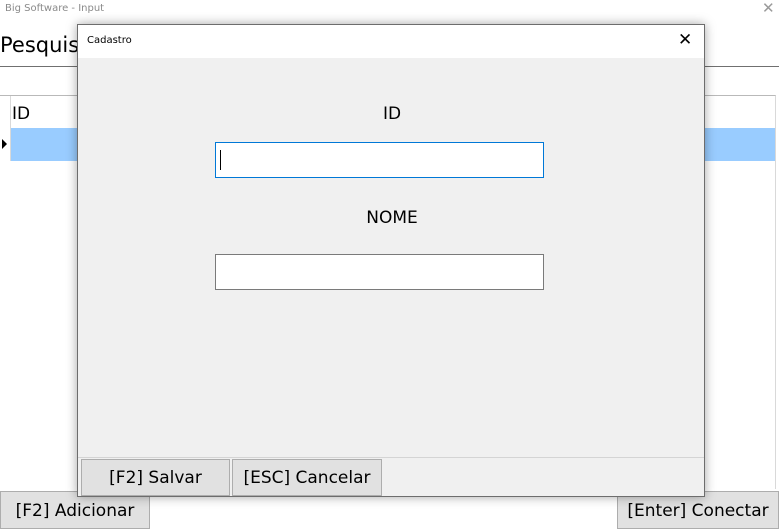  What do you see at coordinates (391, 457) in the screenshot?
I see `dialog-divider` at bounding box center [391, 457].